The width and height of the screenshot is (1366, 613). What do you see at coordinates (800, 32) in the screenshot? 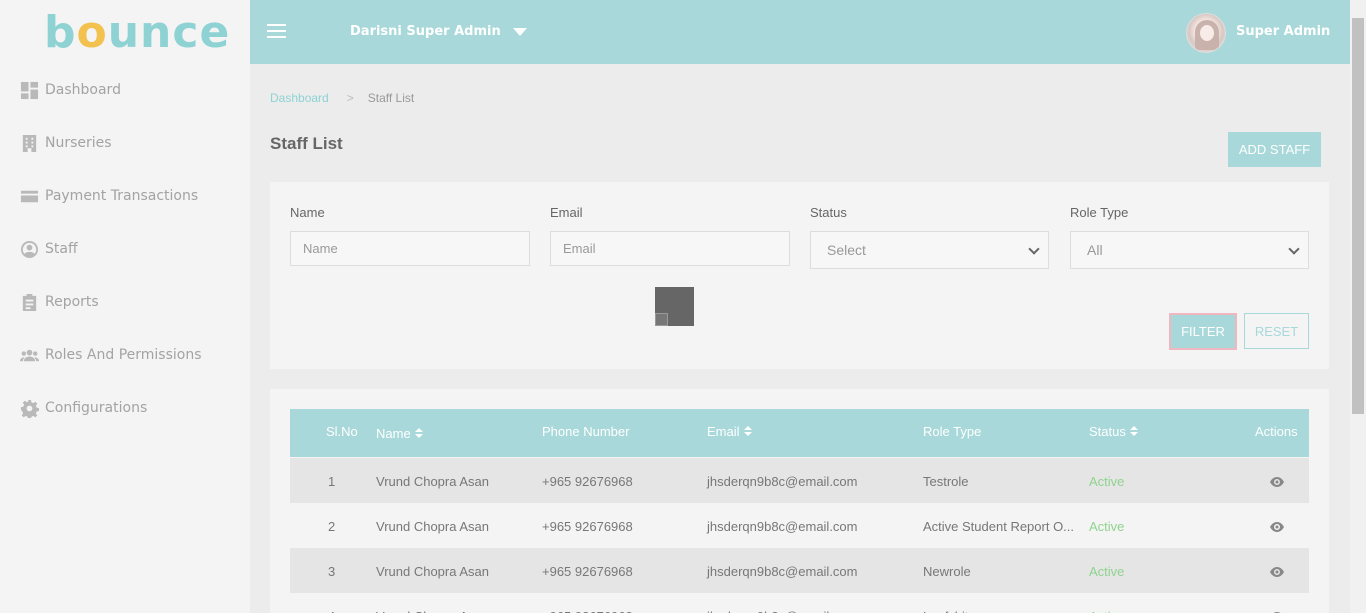
I see `top-bar: Darisni Super Admin Super Admin` at bounding box center [800, 32].